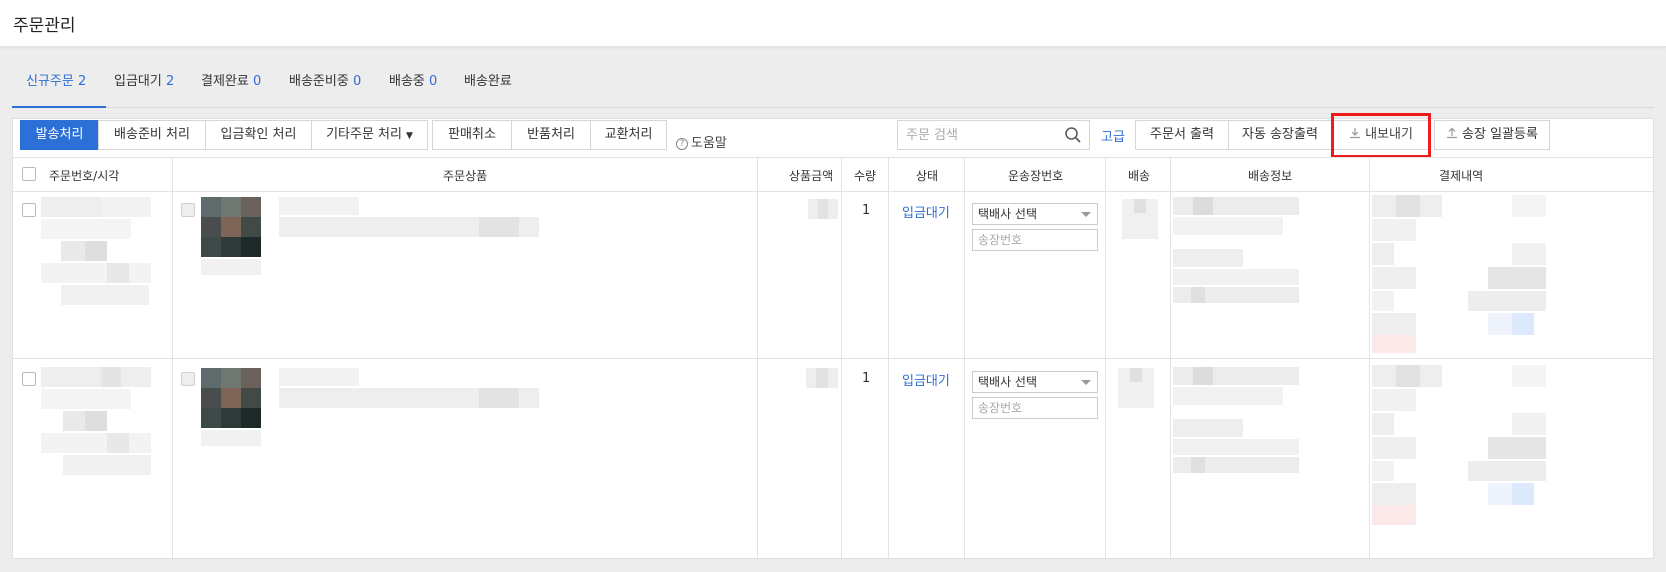  What do you see at coordinates (1113, 135) in the screenshot?
I see `advanced-search-link: 고급` at bounding box center [1113, 135].